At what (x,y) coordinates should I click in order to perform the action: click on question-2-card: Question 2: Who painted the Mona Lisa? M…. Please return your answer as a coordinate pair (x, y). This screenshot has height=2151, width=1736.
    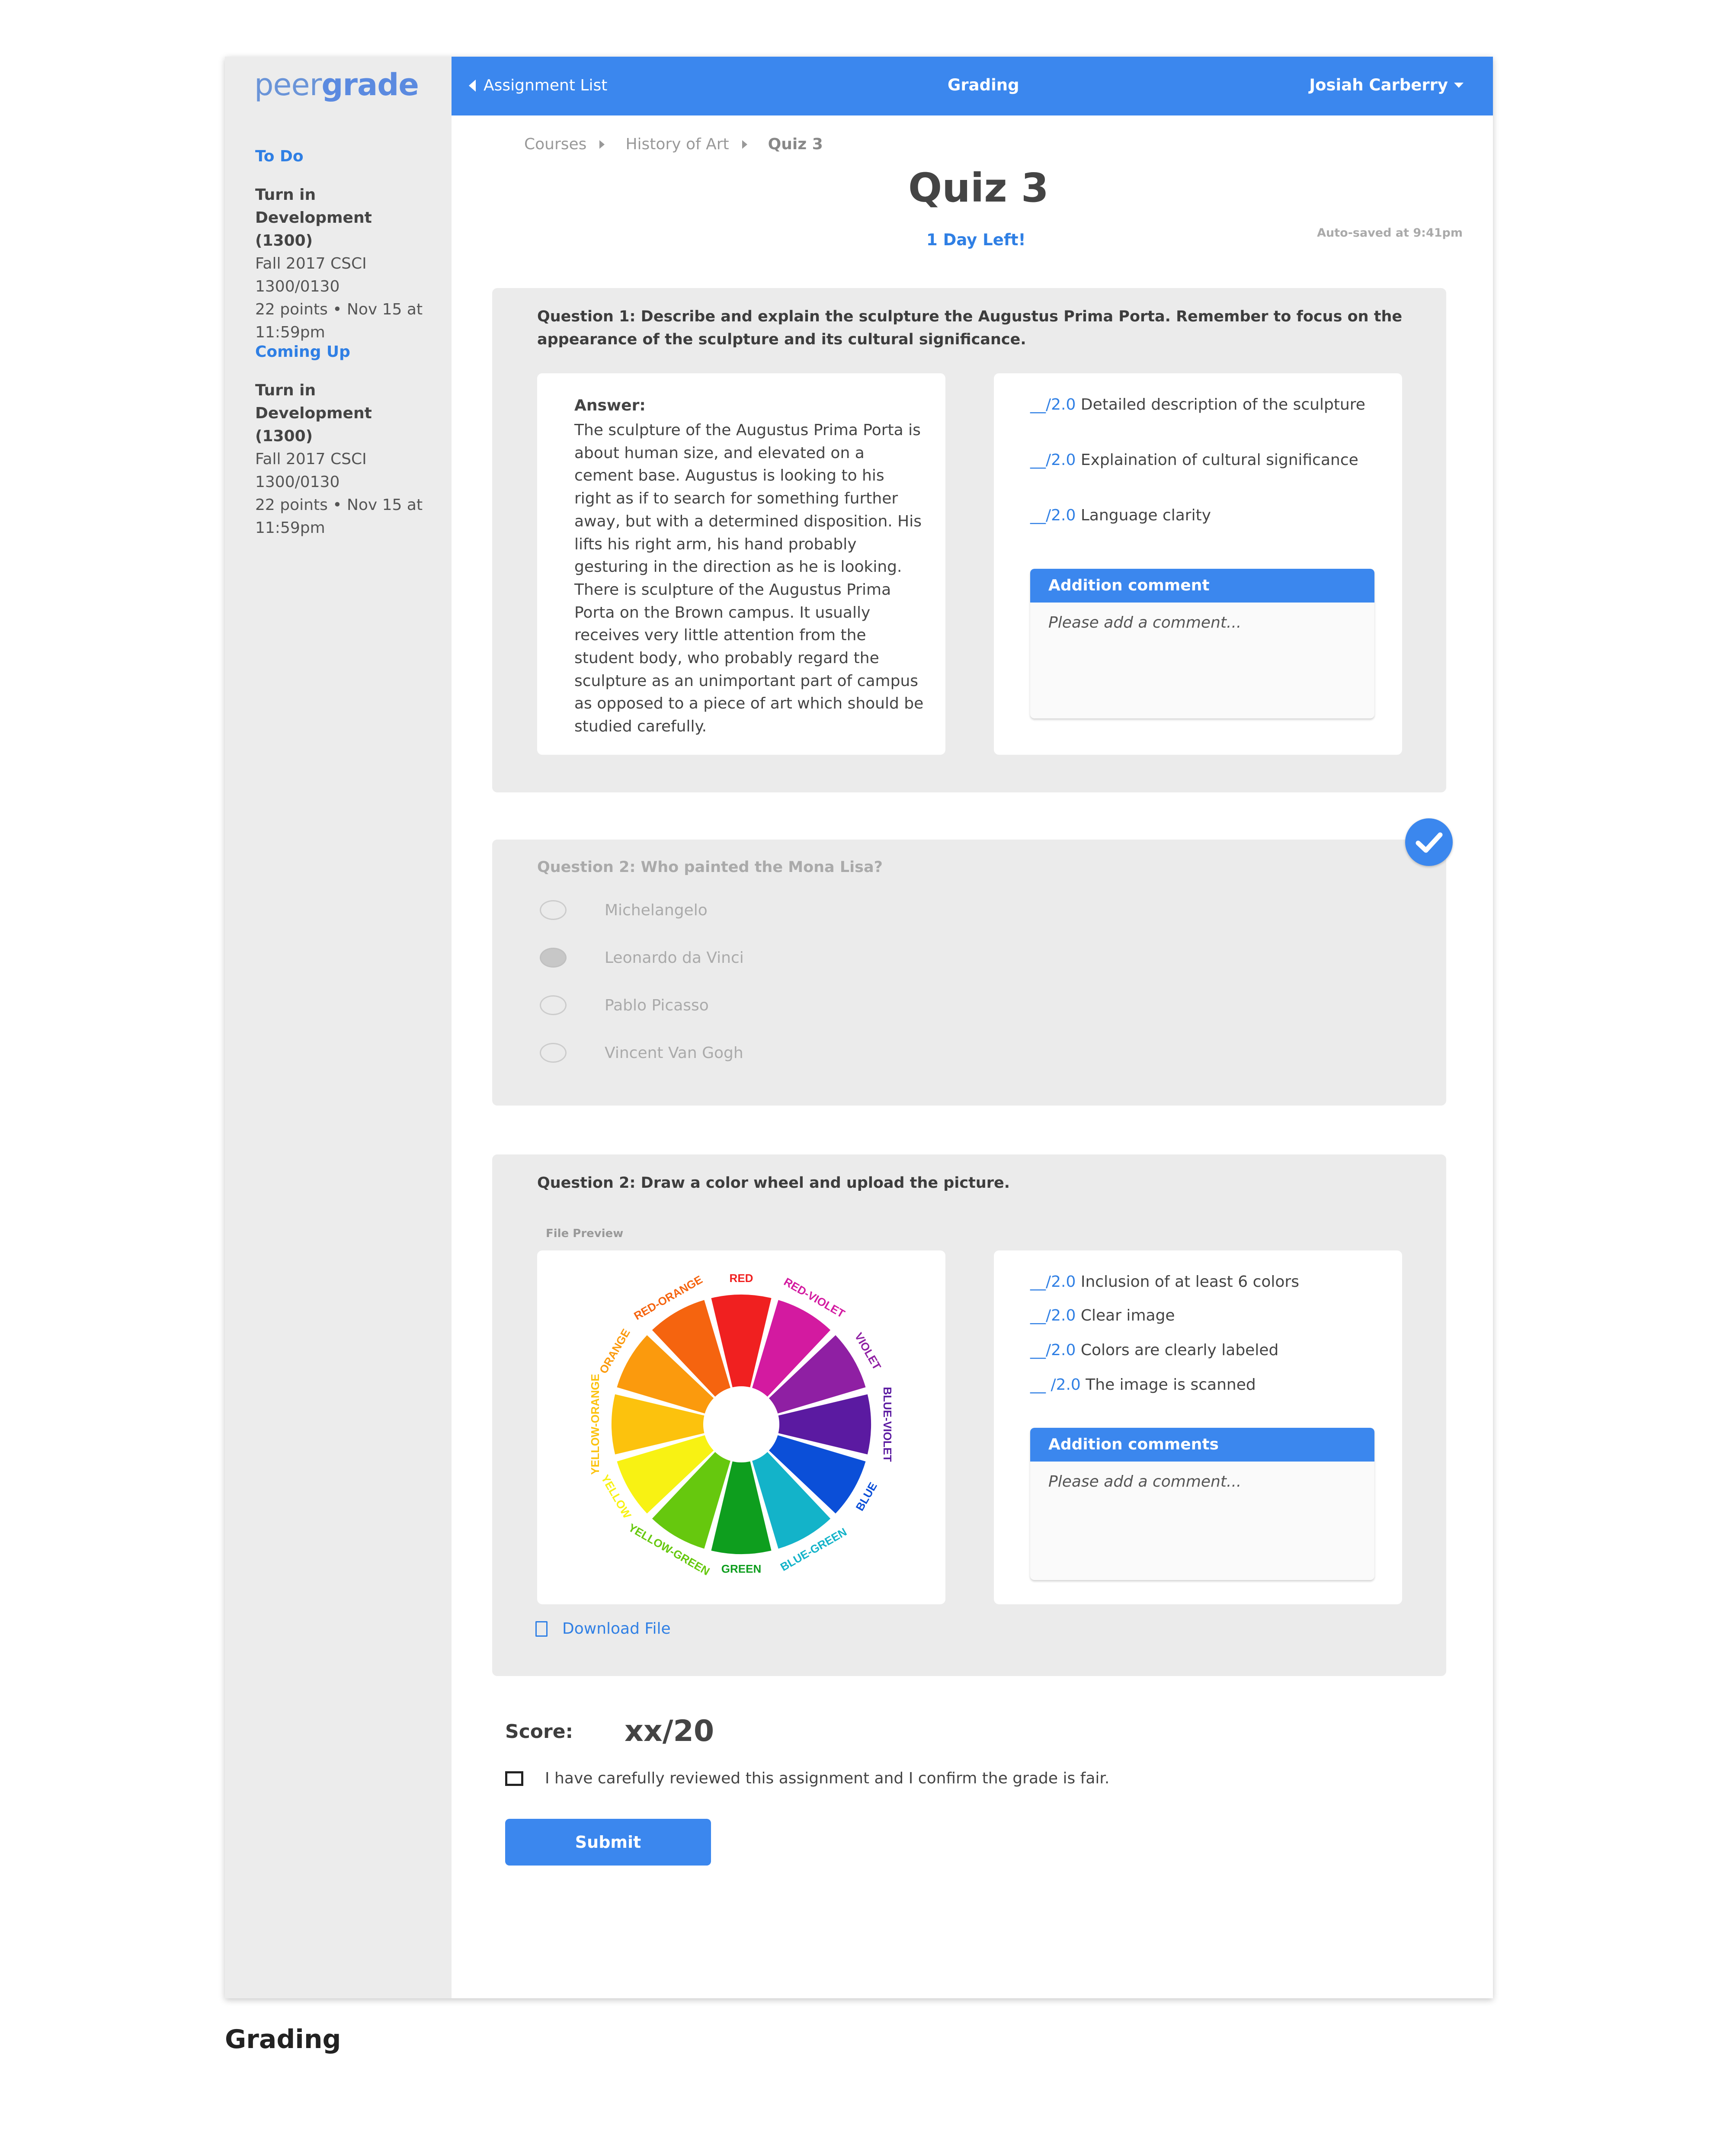
    Looking at the image, I should click on (969, 973).